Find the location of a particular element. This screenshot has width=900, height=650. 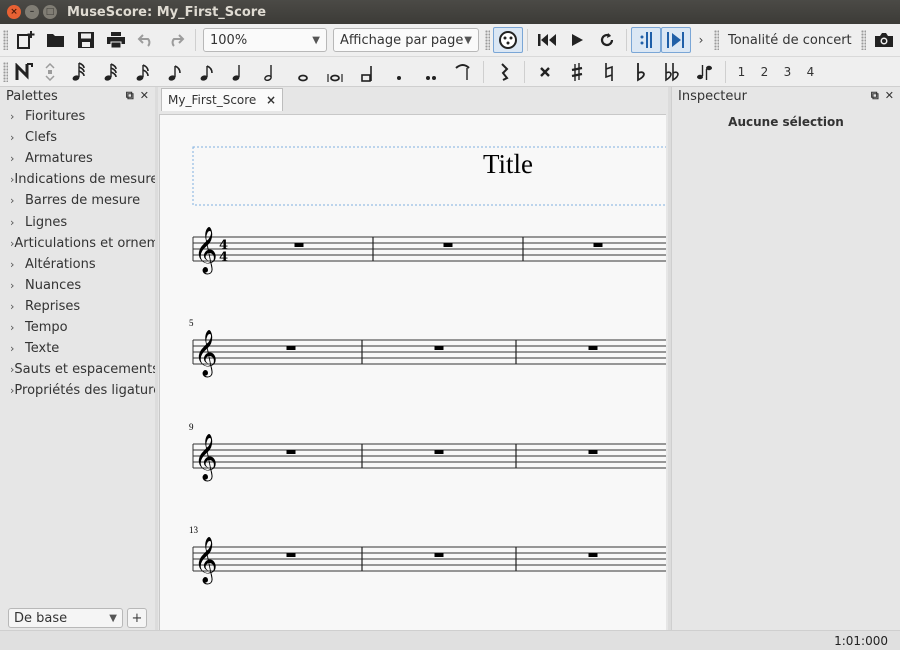

16th-note-icon is located at coordinates (143, 72).